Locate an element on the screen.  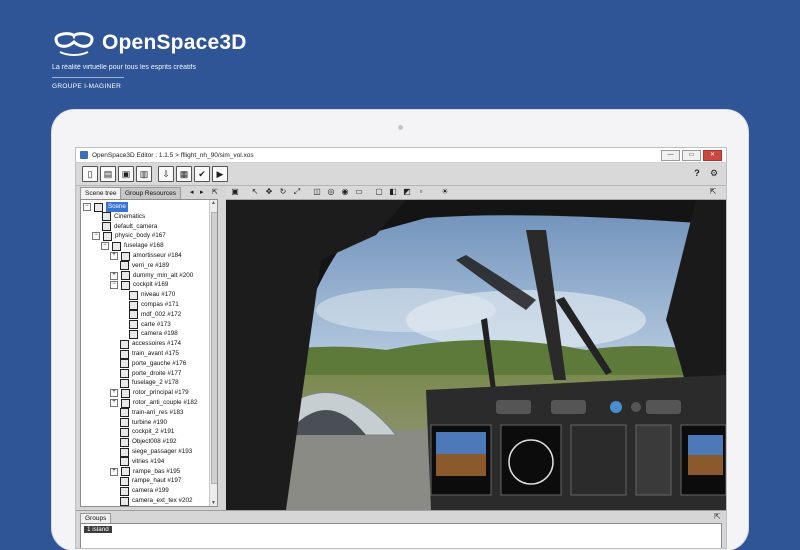
tree-node: Cinematics is located at coordinates (118, 217).